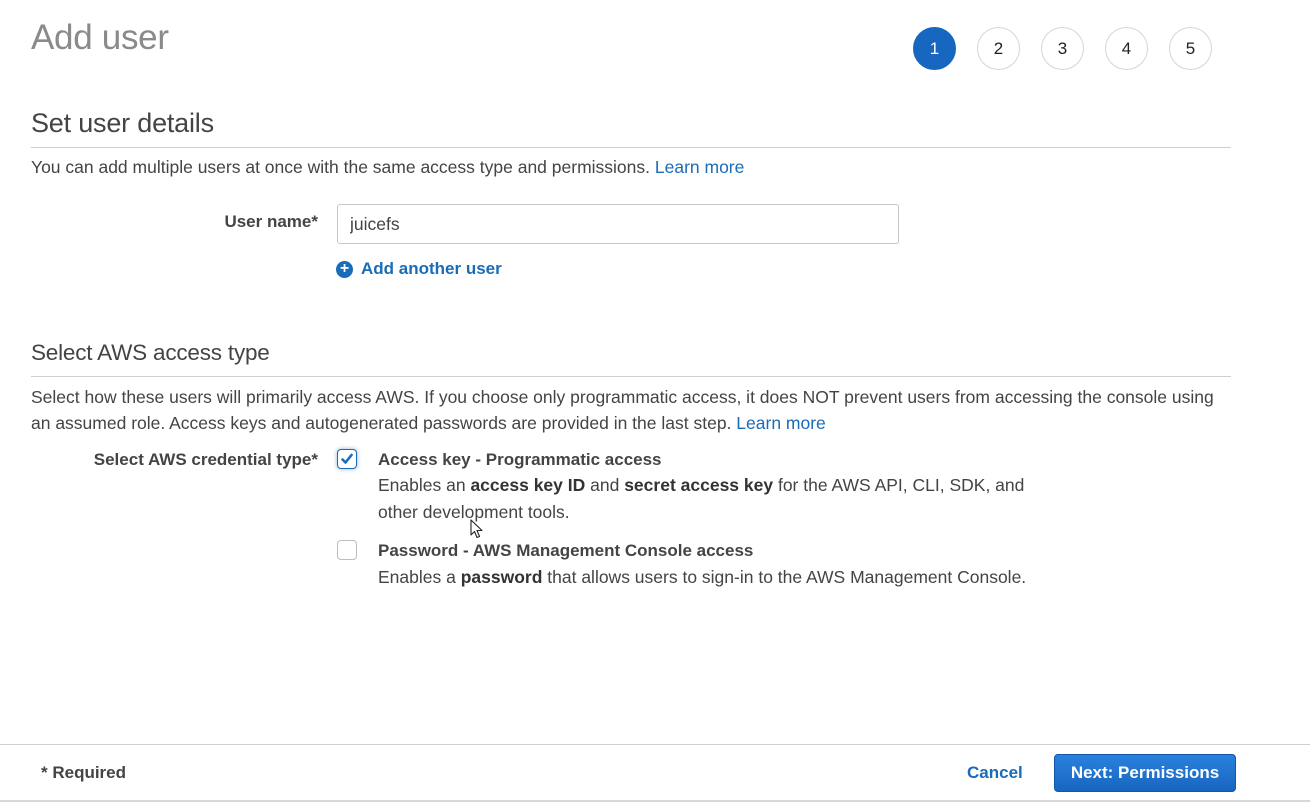 Image resolution: width=1310 pixels, height=802 pixels. I want to click on checkmark-icon, so click(347, 458).